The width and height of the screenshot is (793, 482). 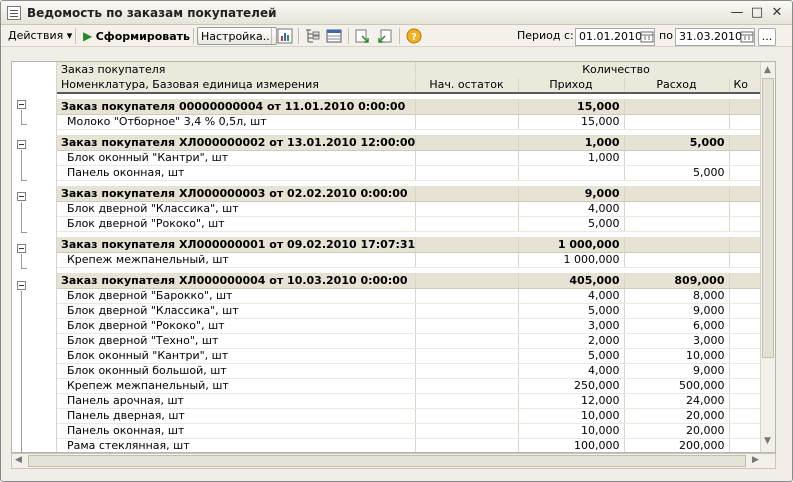 I want to click on item-row: Блок дверной "Классика", шт 5,000 9,000, so click(x=408, y=311).